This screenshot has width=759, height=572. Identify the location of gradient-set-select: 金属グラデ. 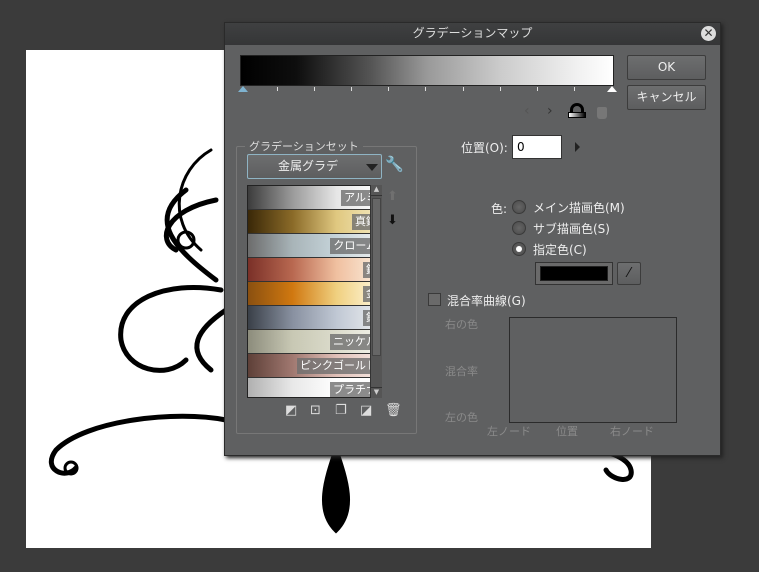
(314, 166).